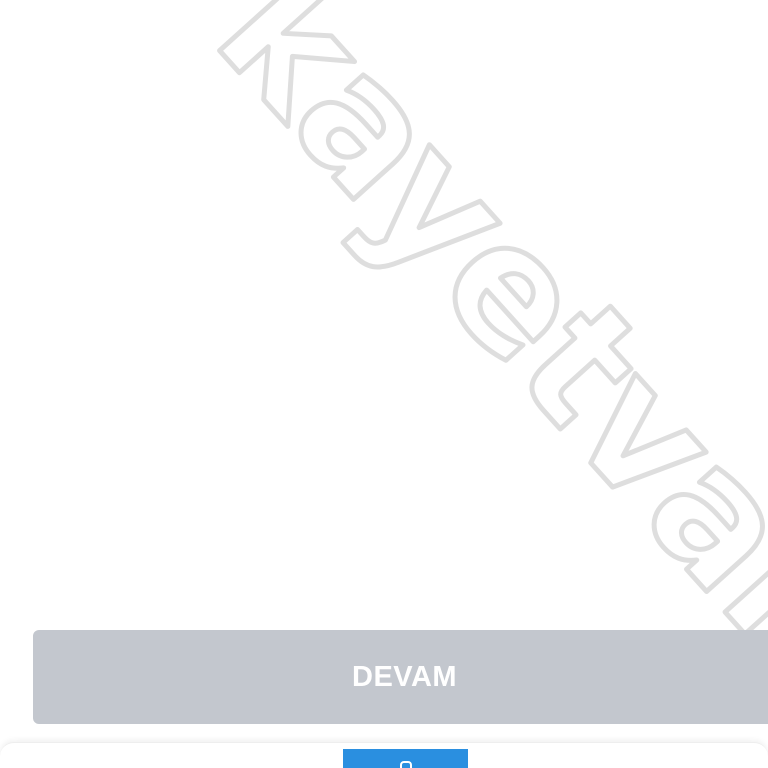 The width and height of the screenshot is (768, 768). I want to click on continue-button-label: DEVAM, so click(405, 676).